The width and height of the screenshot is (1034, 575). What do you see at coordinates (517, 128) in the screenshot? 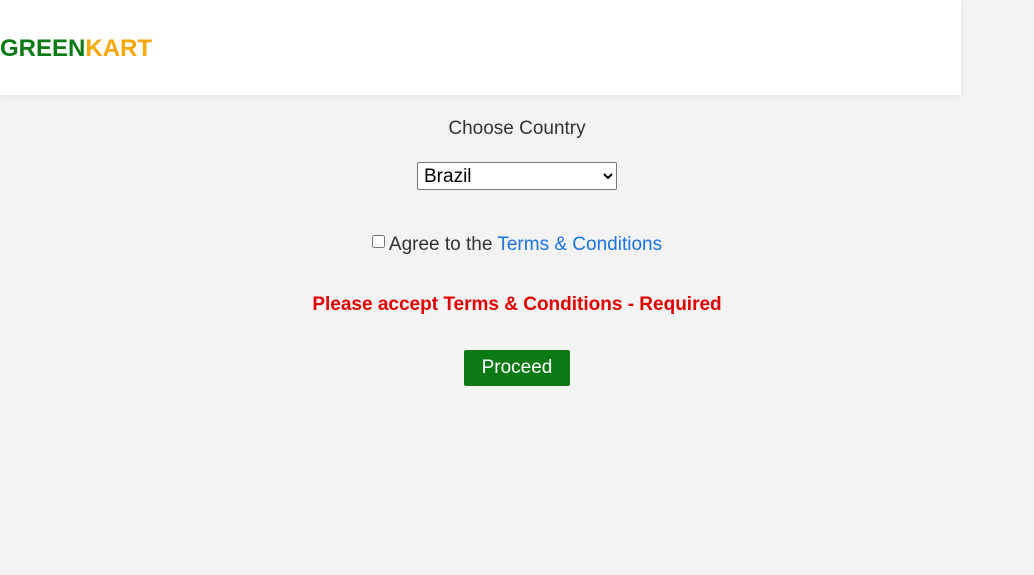
I see `choose-country-label: Choose Country` at bounding box center [517, 128].